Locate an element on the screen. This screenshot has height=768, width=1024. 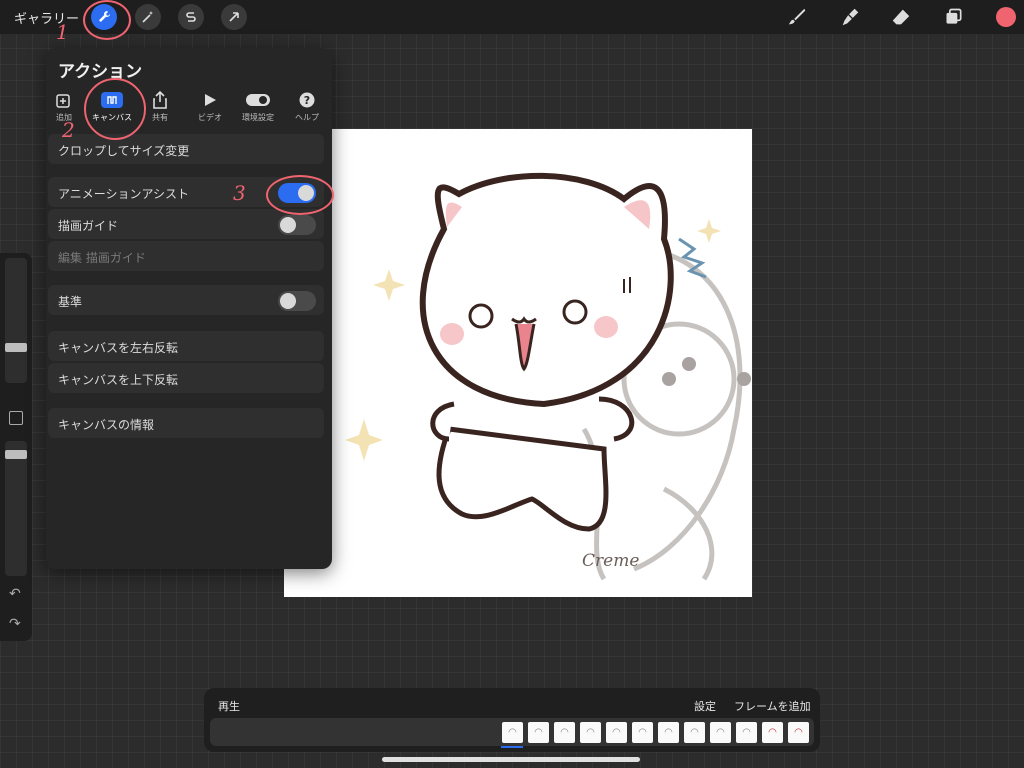
edit-drawing-guide-row: 編集 描画ガイド is located at coordinates (186, 256).